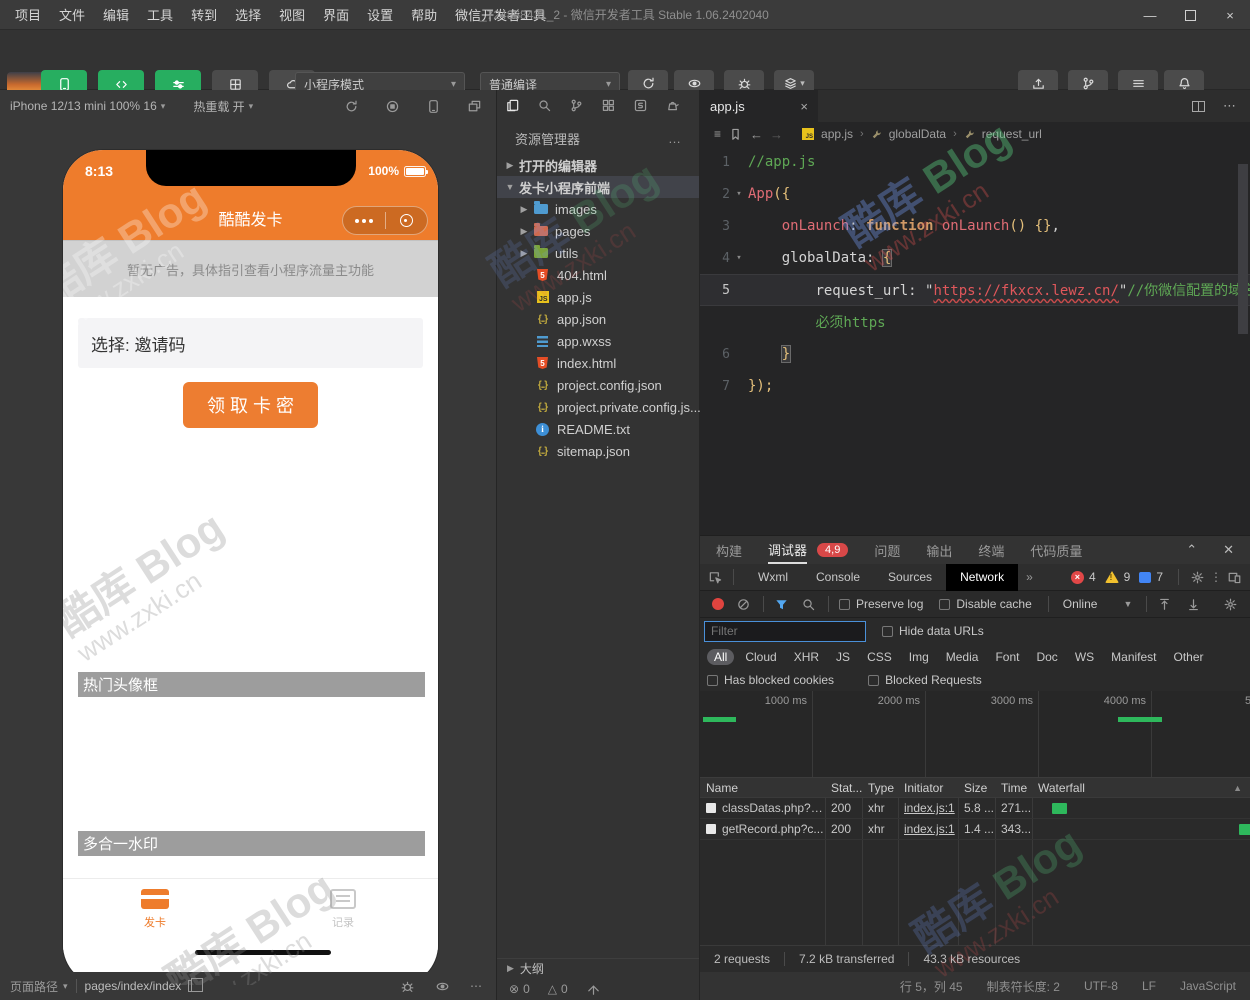 The image size is (1250, 1000). What do you see at coordinates (407, 220) in the screenshot?
I see `close-miniapp-button` at bounding box center [407, 220].